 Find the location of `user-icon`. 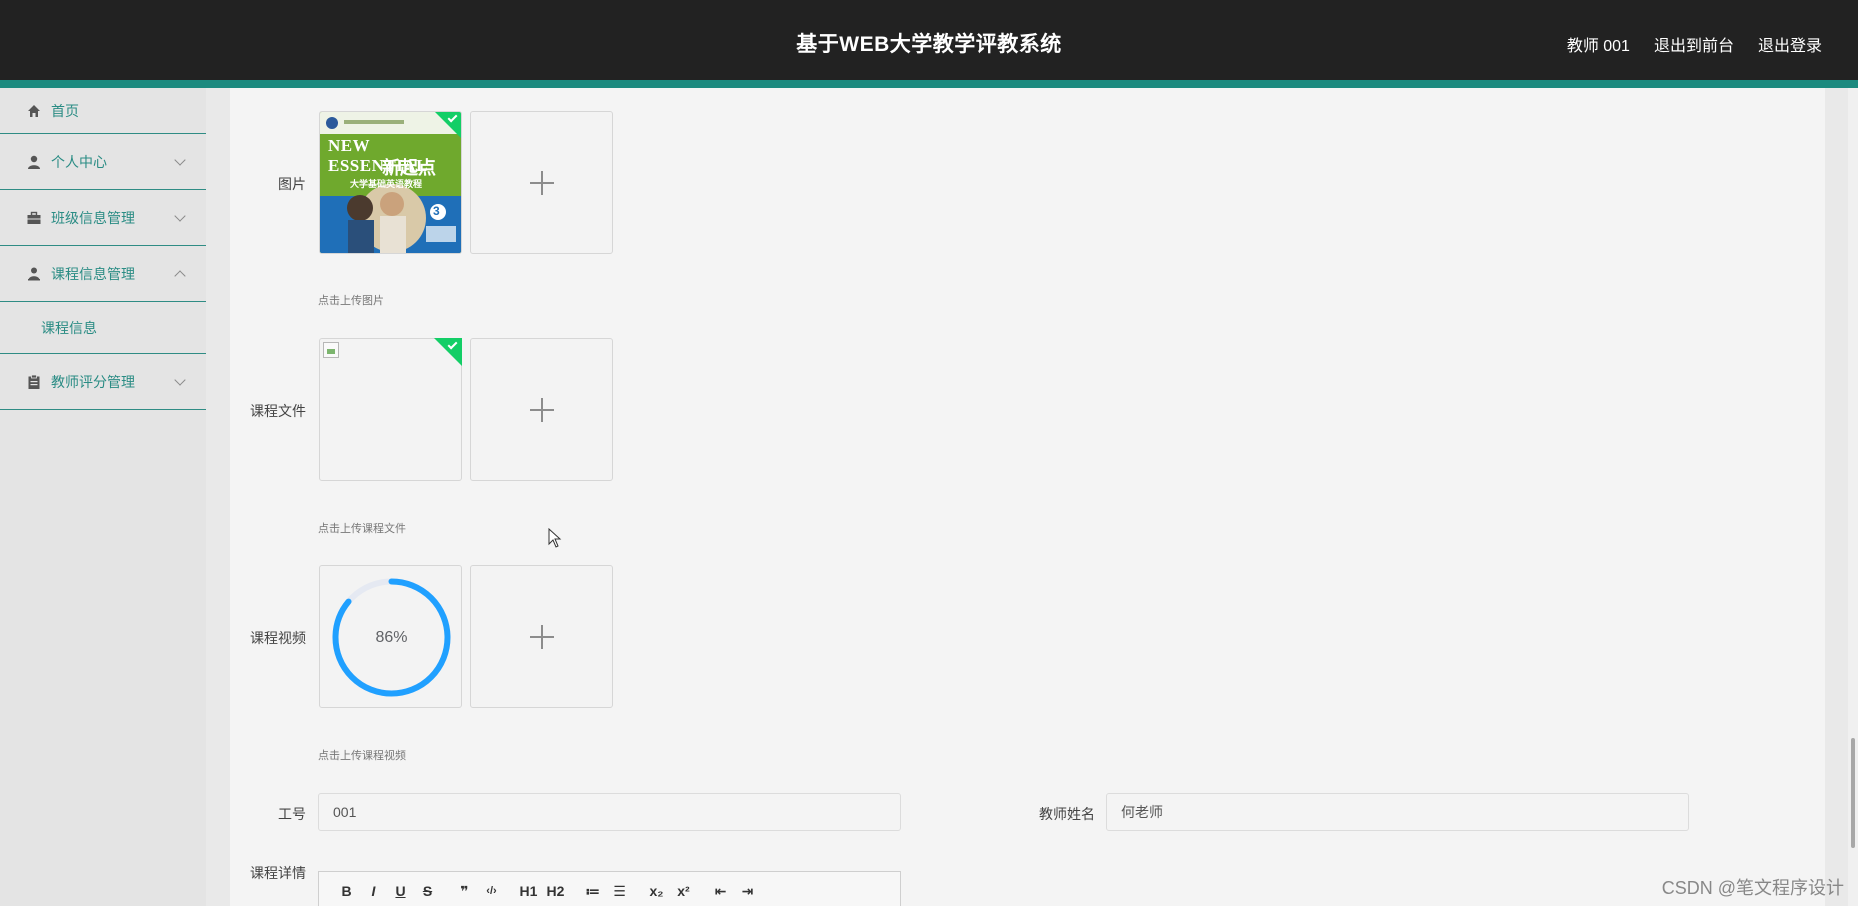

user-icon is located at coordinates (34, 162).